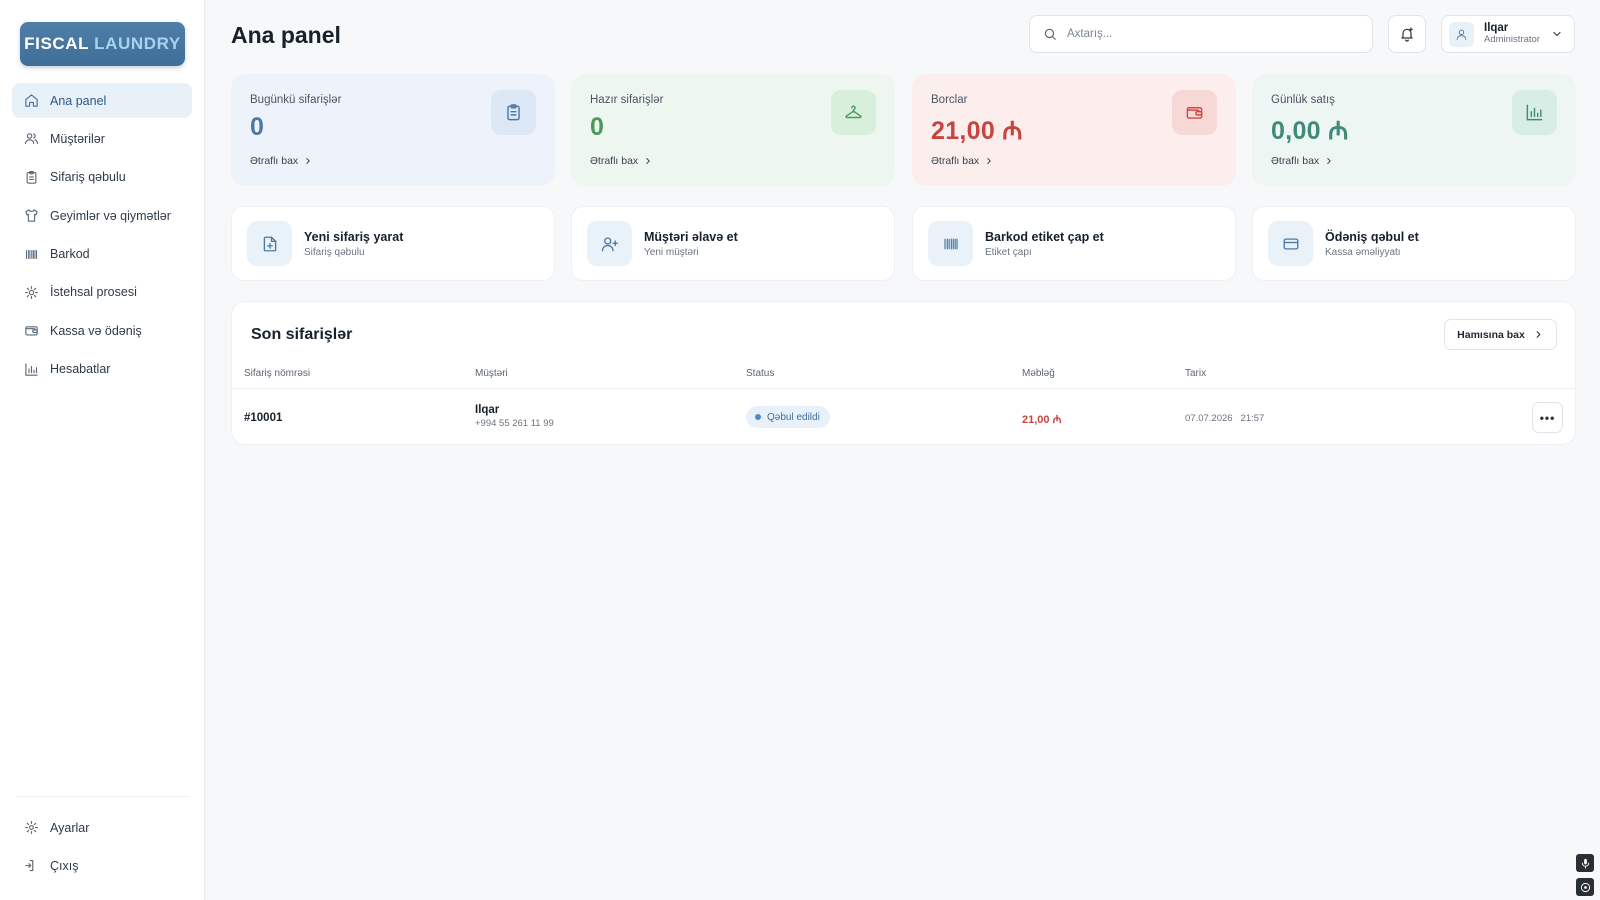 Image resolution: width=1600 pixels, height=900 pixels. What do you see at coordinates (102, 254) in the screenshot?
I see `sidebar-item-barcode: Barkod` at bounding box center [102, 254].